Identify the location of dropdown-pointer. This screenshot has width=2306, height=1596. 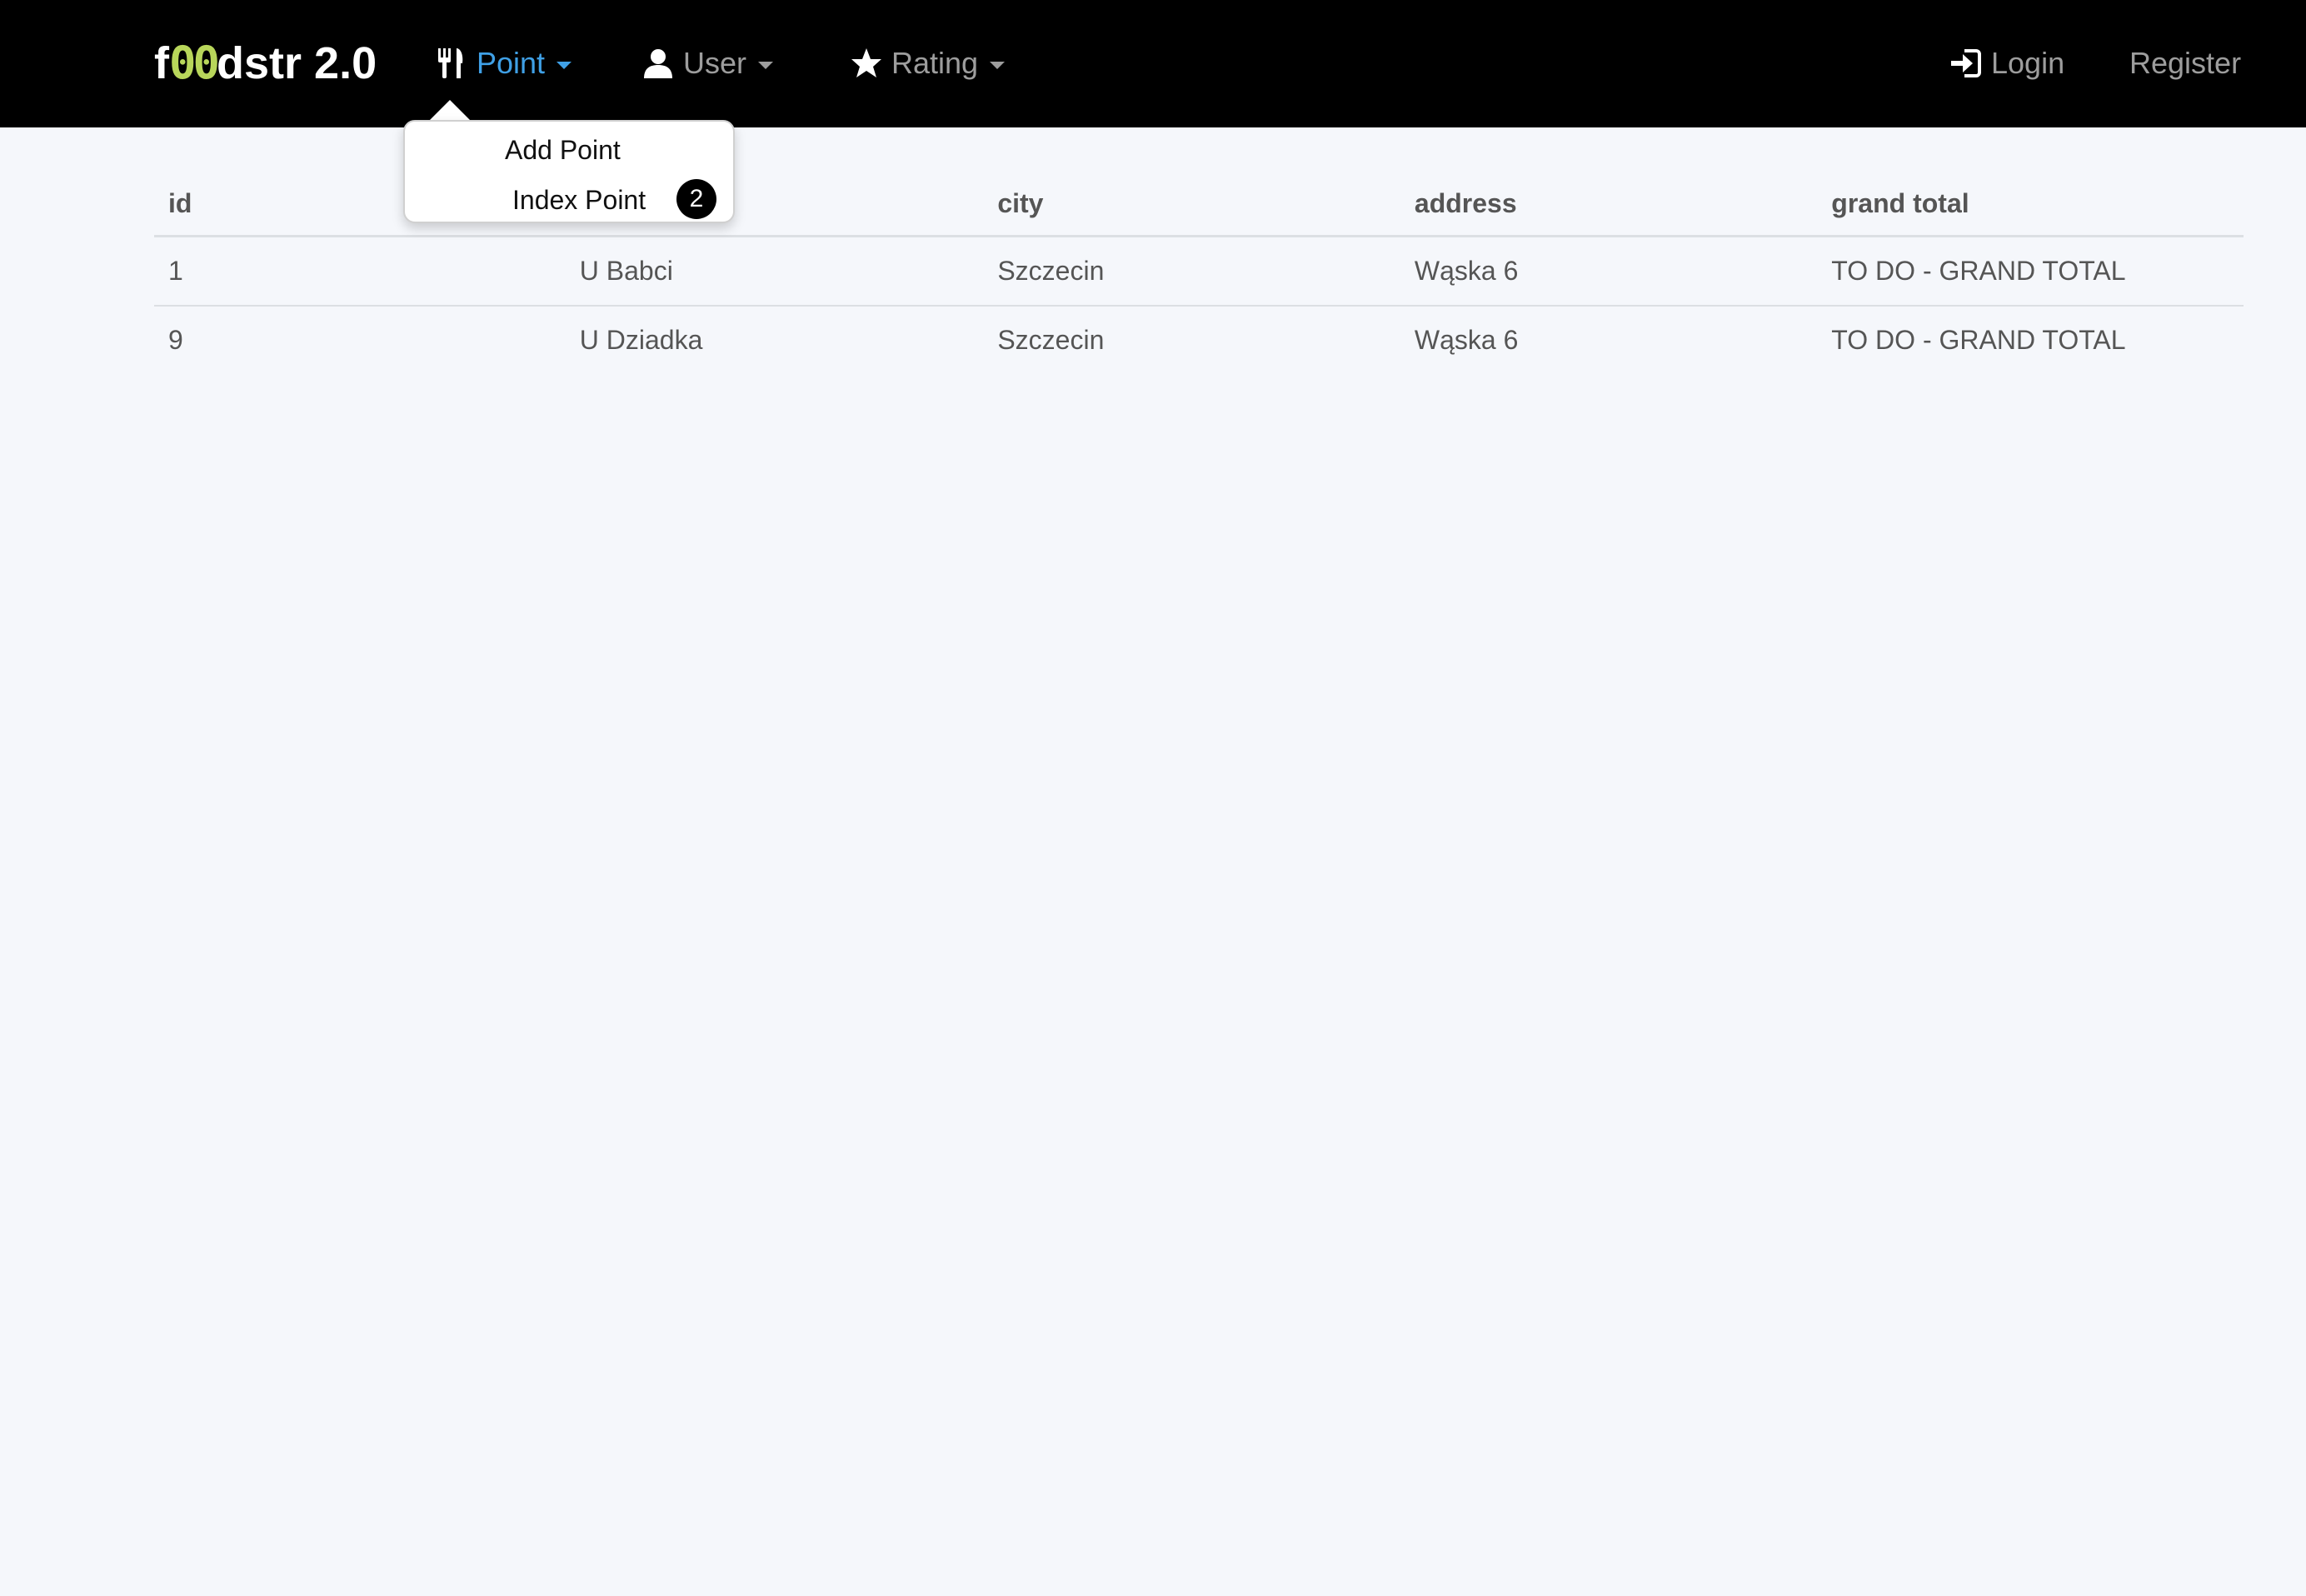
(450, 111).